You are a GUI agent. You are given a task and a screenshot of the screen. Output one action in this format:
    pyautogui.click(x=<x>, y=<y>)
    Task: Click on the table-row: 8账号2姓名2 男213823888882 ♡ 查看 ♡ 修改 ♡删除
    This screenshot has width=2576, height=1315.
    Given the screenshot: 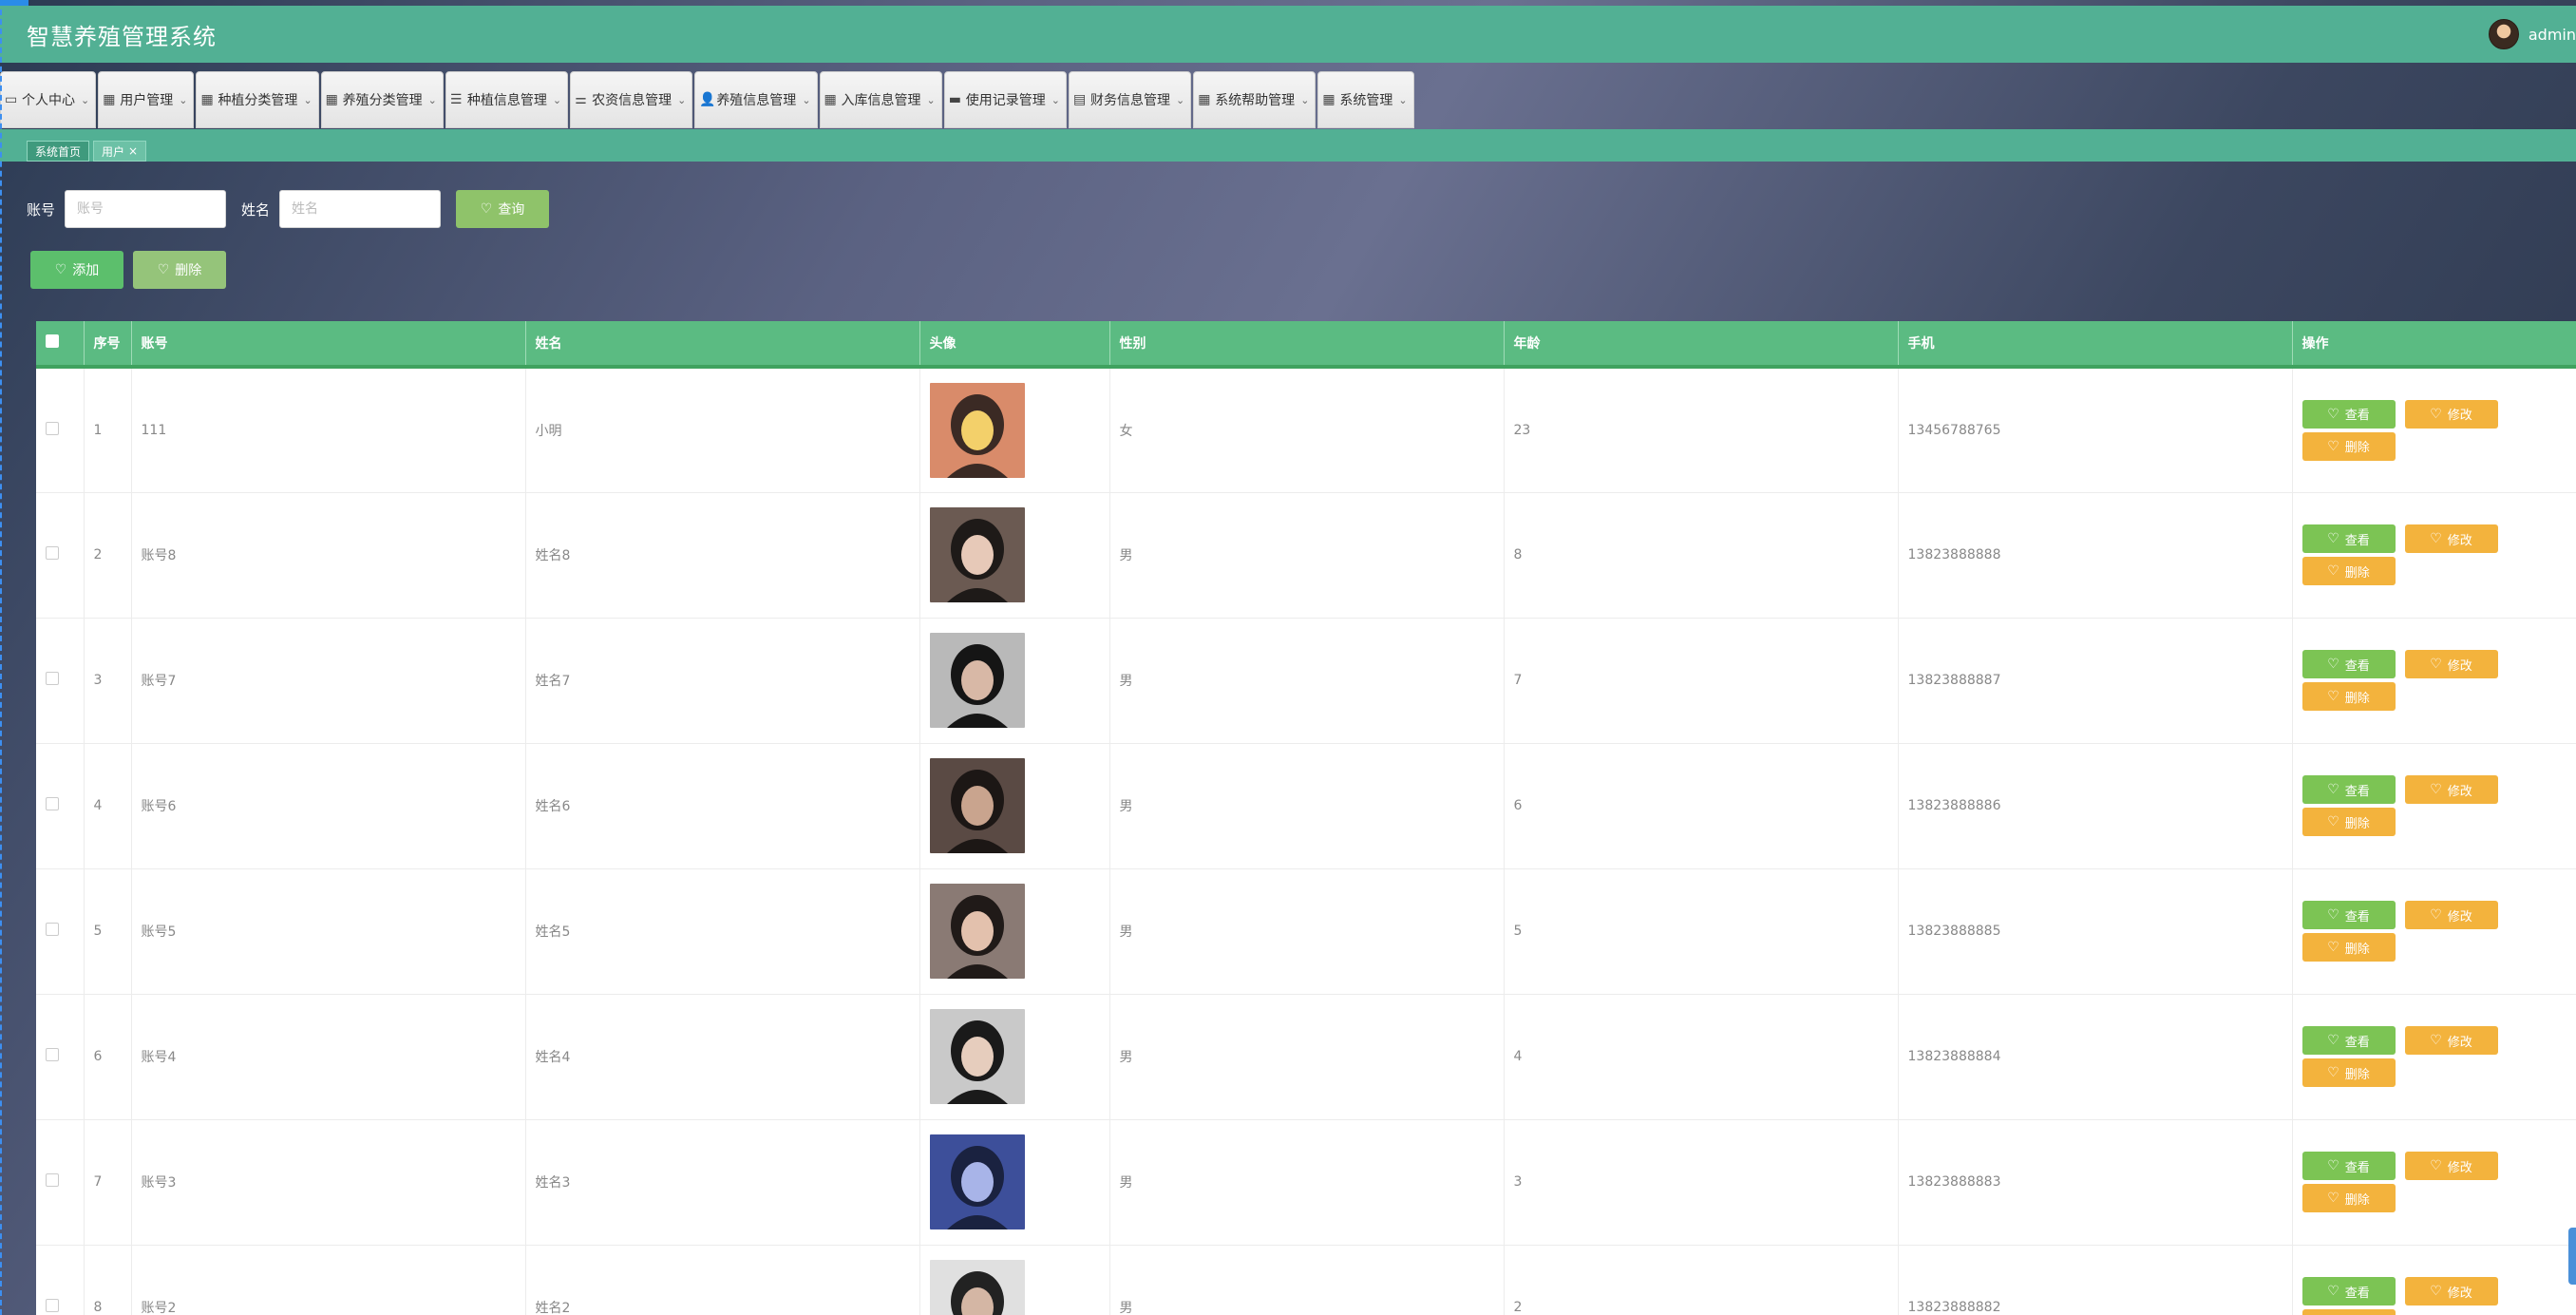 What is the action you would take?
    pyautogui.click(x=1306, y=1280)
    